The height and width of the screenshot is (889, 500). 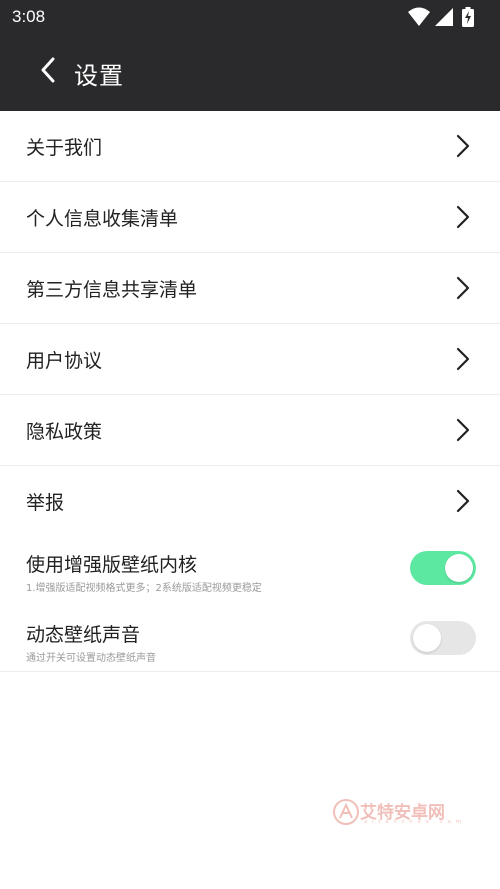 What do you see at coordinates (83, 635) in the screenshot?
I see `setting-title: 动态壁纸声音` at bounding box center [83, 635].